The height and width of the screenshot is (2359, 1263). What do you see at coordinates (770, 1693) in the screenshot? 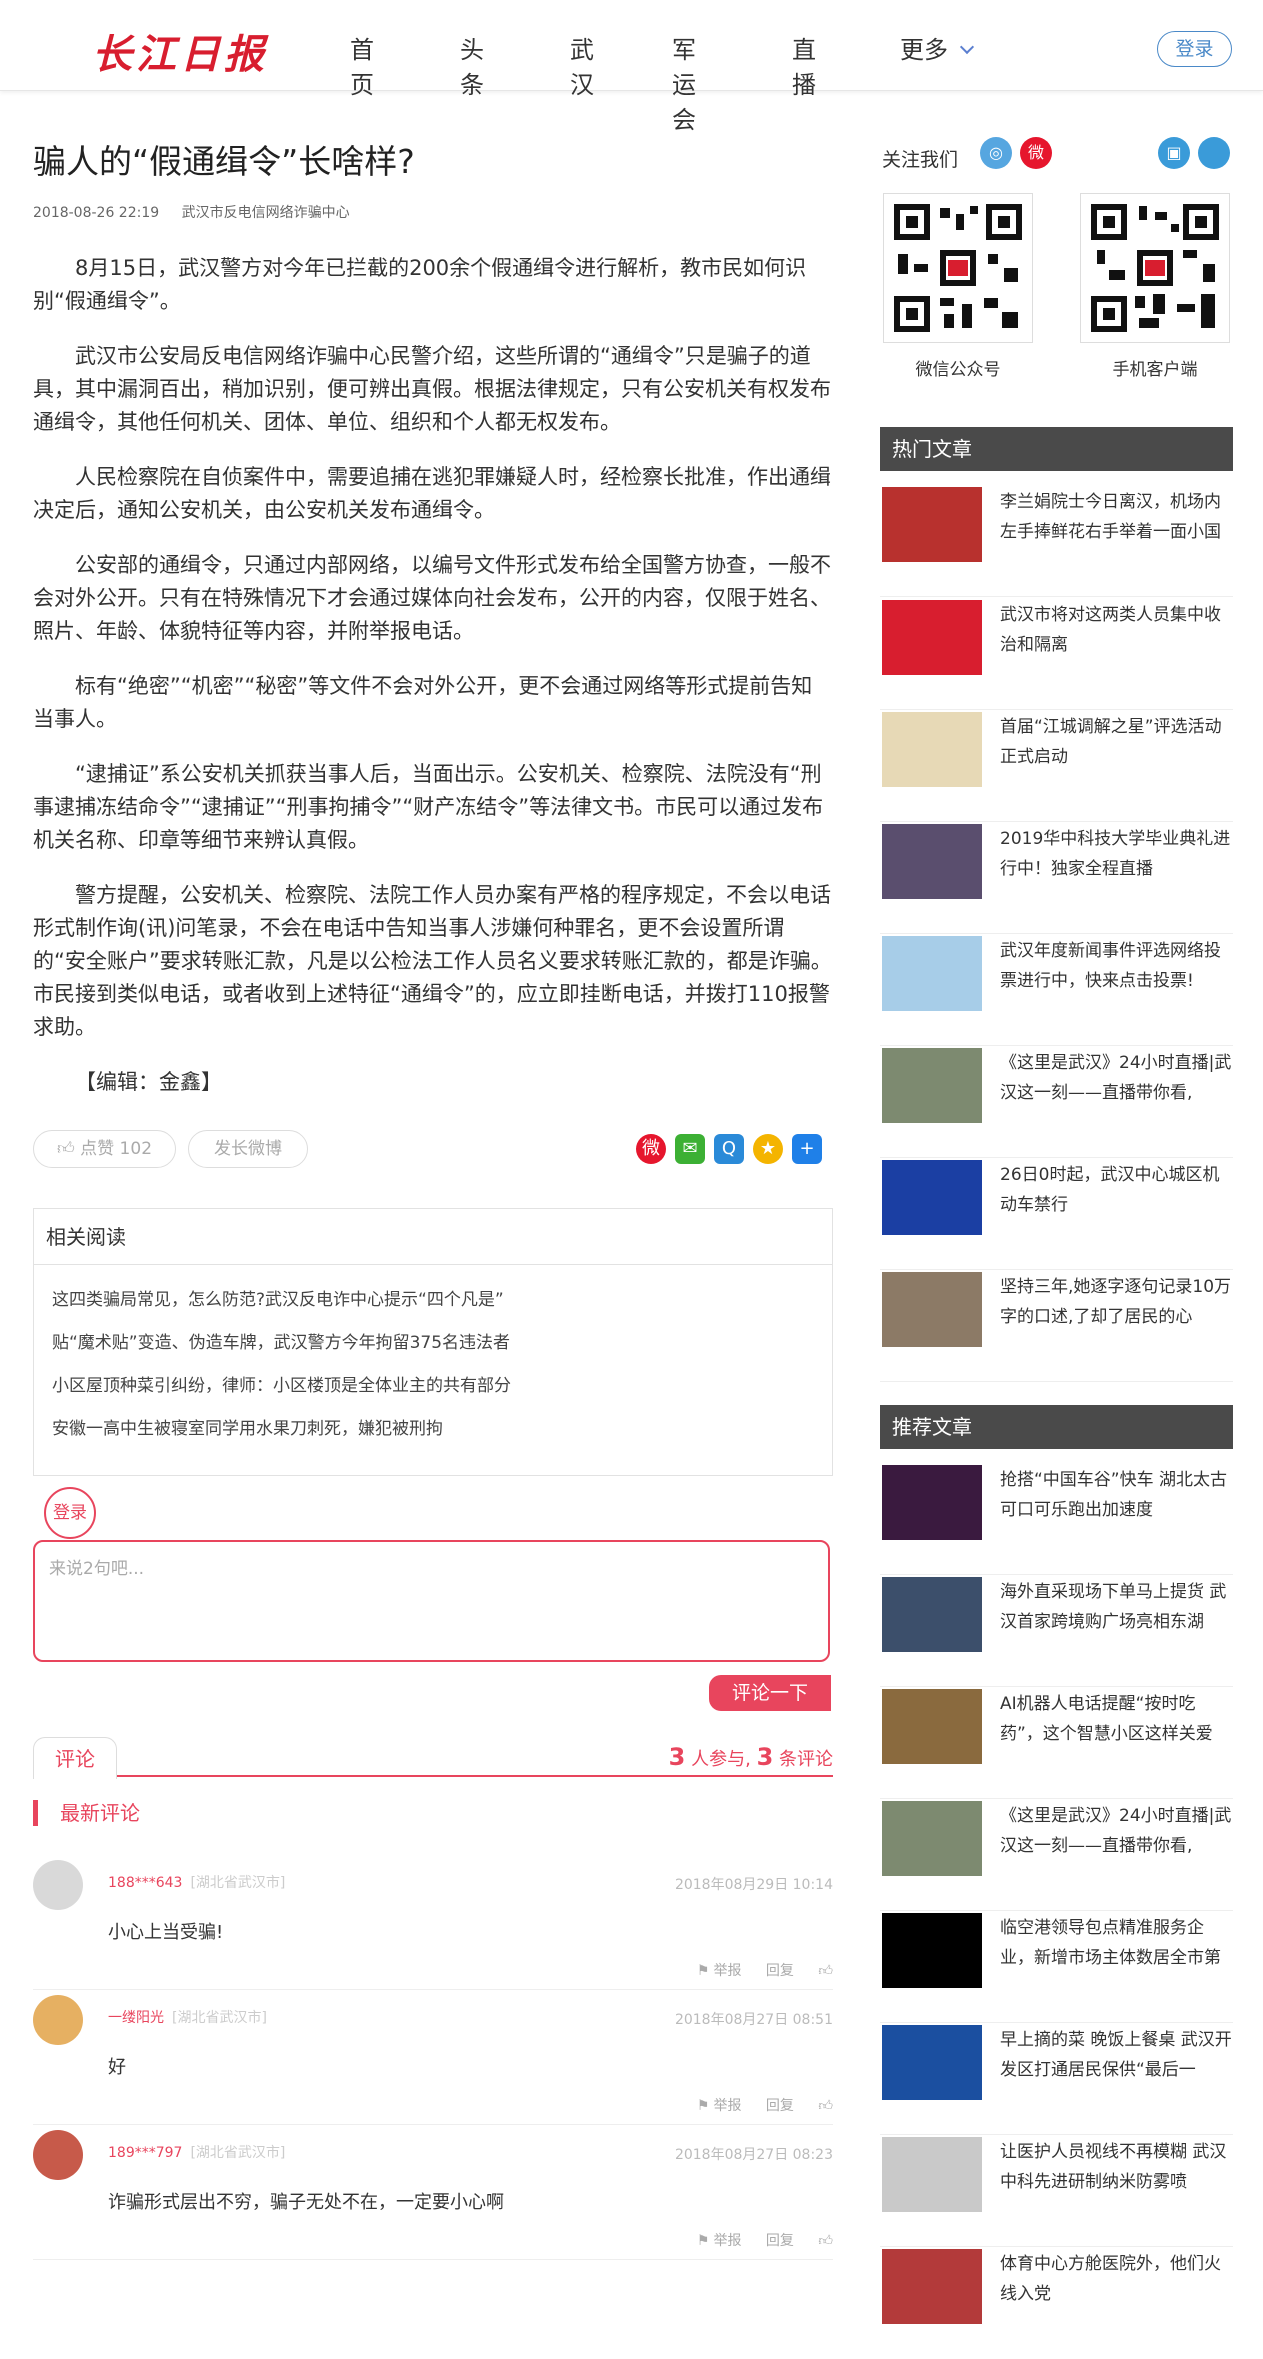
I see `submit-comment-button: 评论一下` at bounding box center [770, 1693].